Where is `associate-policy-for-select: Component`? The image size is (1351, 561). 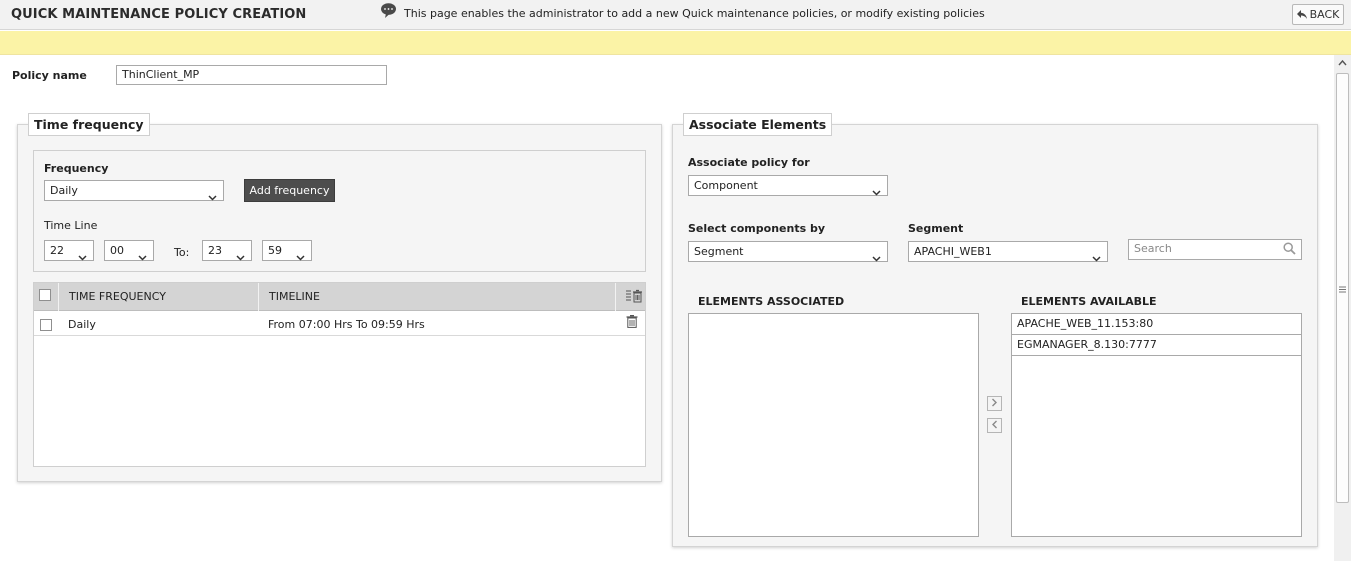 associate-policy-for-select: Component is located at coordinates (788, 185).